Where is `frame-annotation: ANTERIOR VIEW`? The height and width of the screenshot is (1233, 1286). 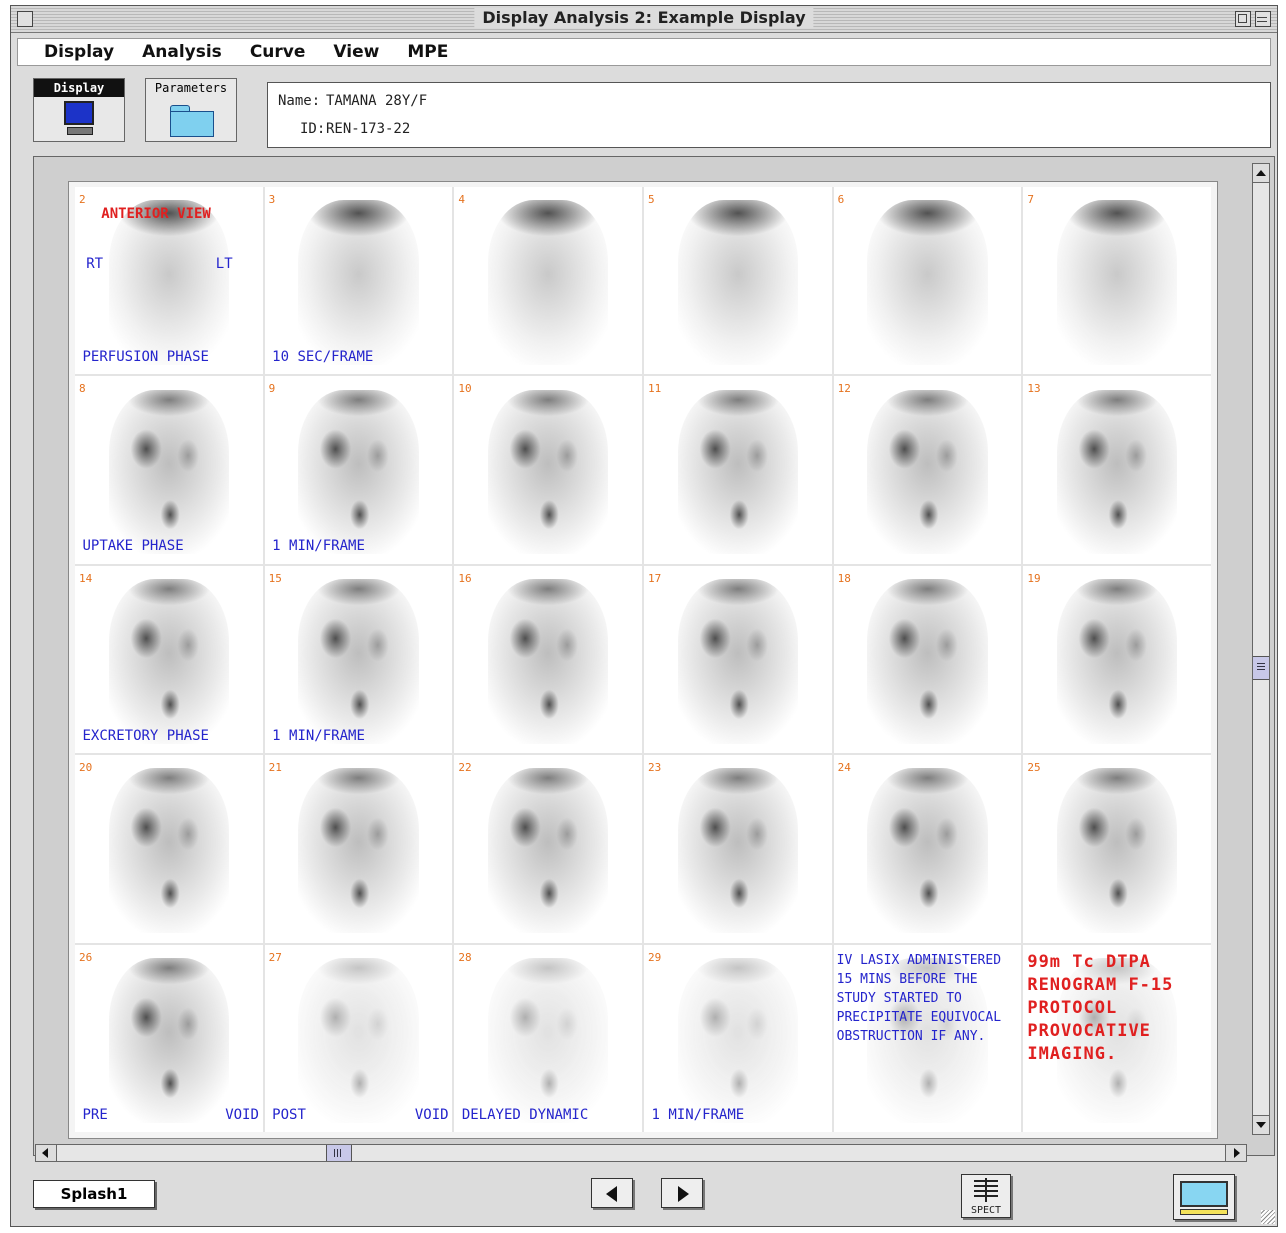
frame-annotation: ANTERIOR VIEW is located at coordinates (156, 213).